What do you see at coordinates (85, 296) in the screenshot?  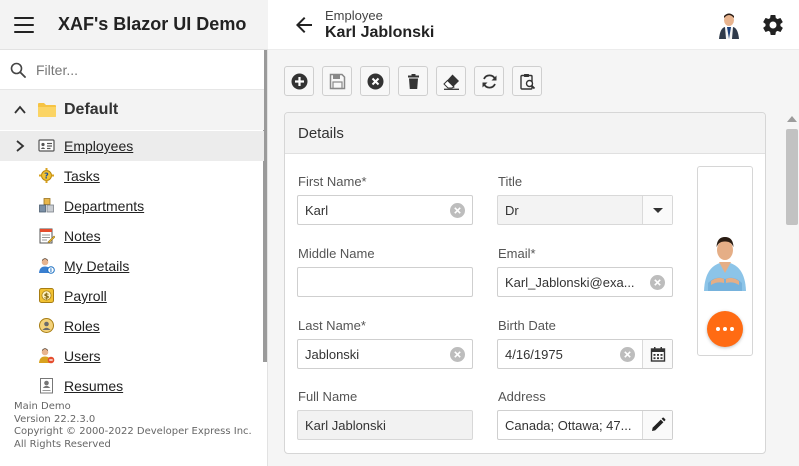 I see `sidebar-item-label: Payroll` at bounding box center [85, 296].